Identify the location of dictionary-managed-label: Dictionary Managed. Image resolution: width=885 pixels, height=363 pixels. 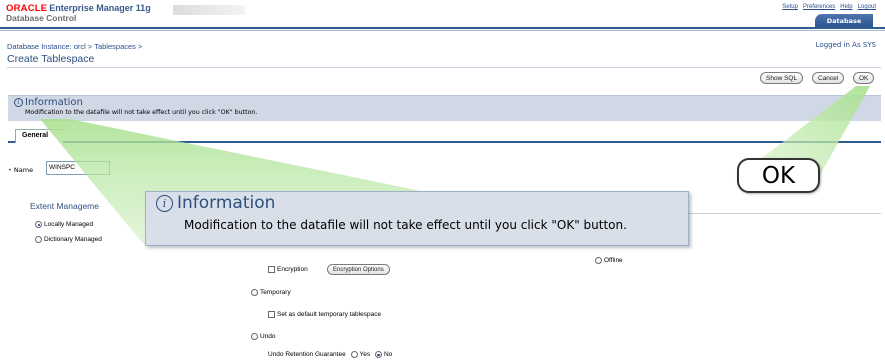
(73, 240).